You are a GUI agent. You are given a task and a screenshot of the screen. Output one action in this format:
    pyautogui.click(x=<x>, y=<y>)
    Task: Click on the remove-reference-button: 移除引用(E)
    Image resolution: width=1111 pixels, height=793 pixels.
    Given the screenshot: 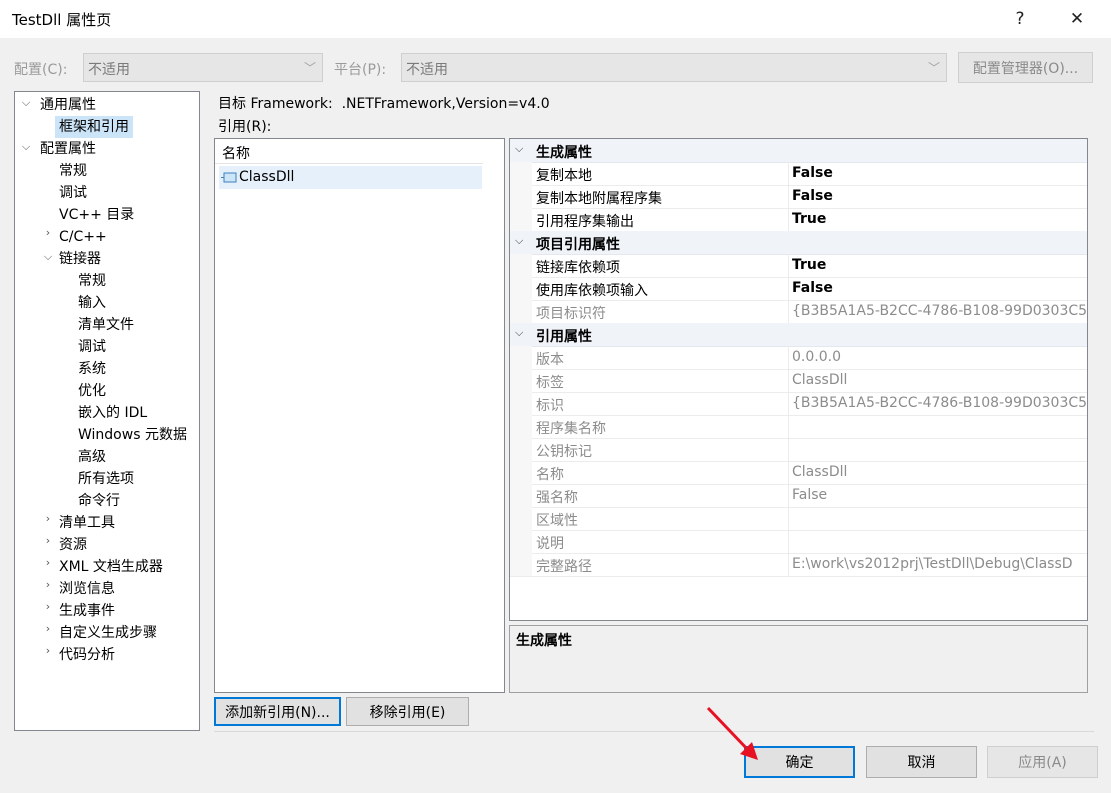 What is the action you would take?
    pyautogui.click(x=407, y=711)
    